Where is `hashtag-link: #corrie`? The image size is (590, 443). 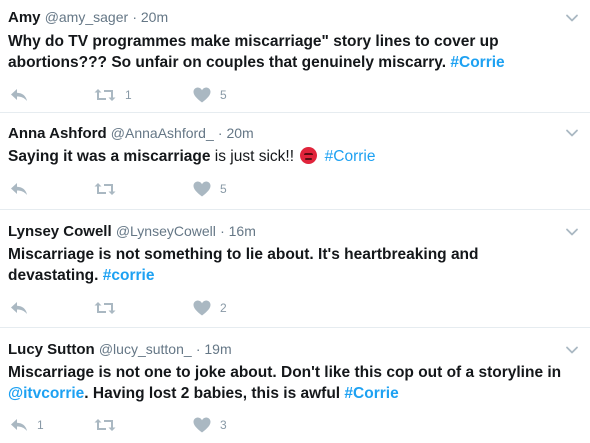
hashtag-link: #corrie is located at coordinates (129, 275).